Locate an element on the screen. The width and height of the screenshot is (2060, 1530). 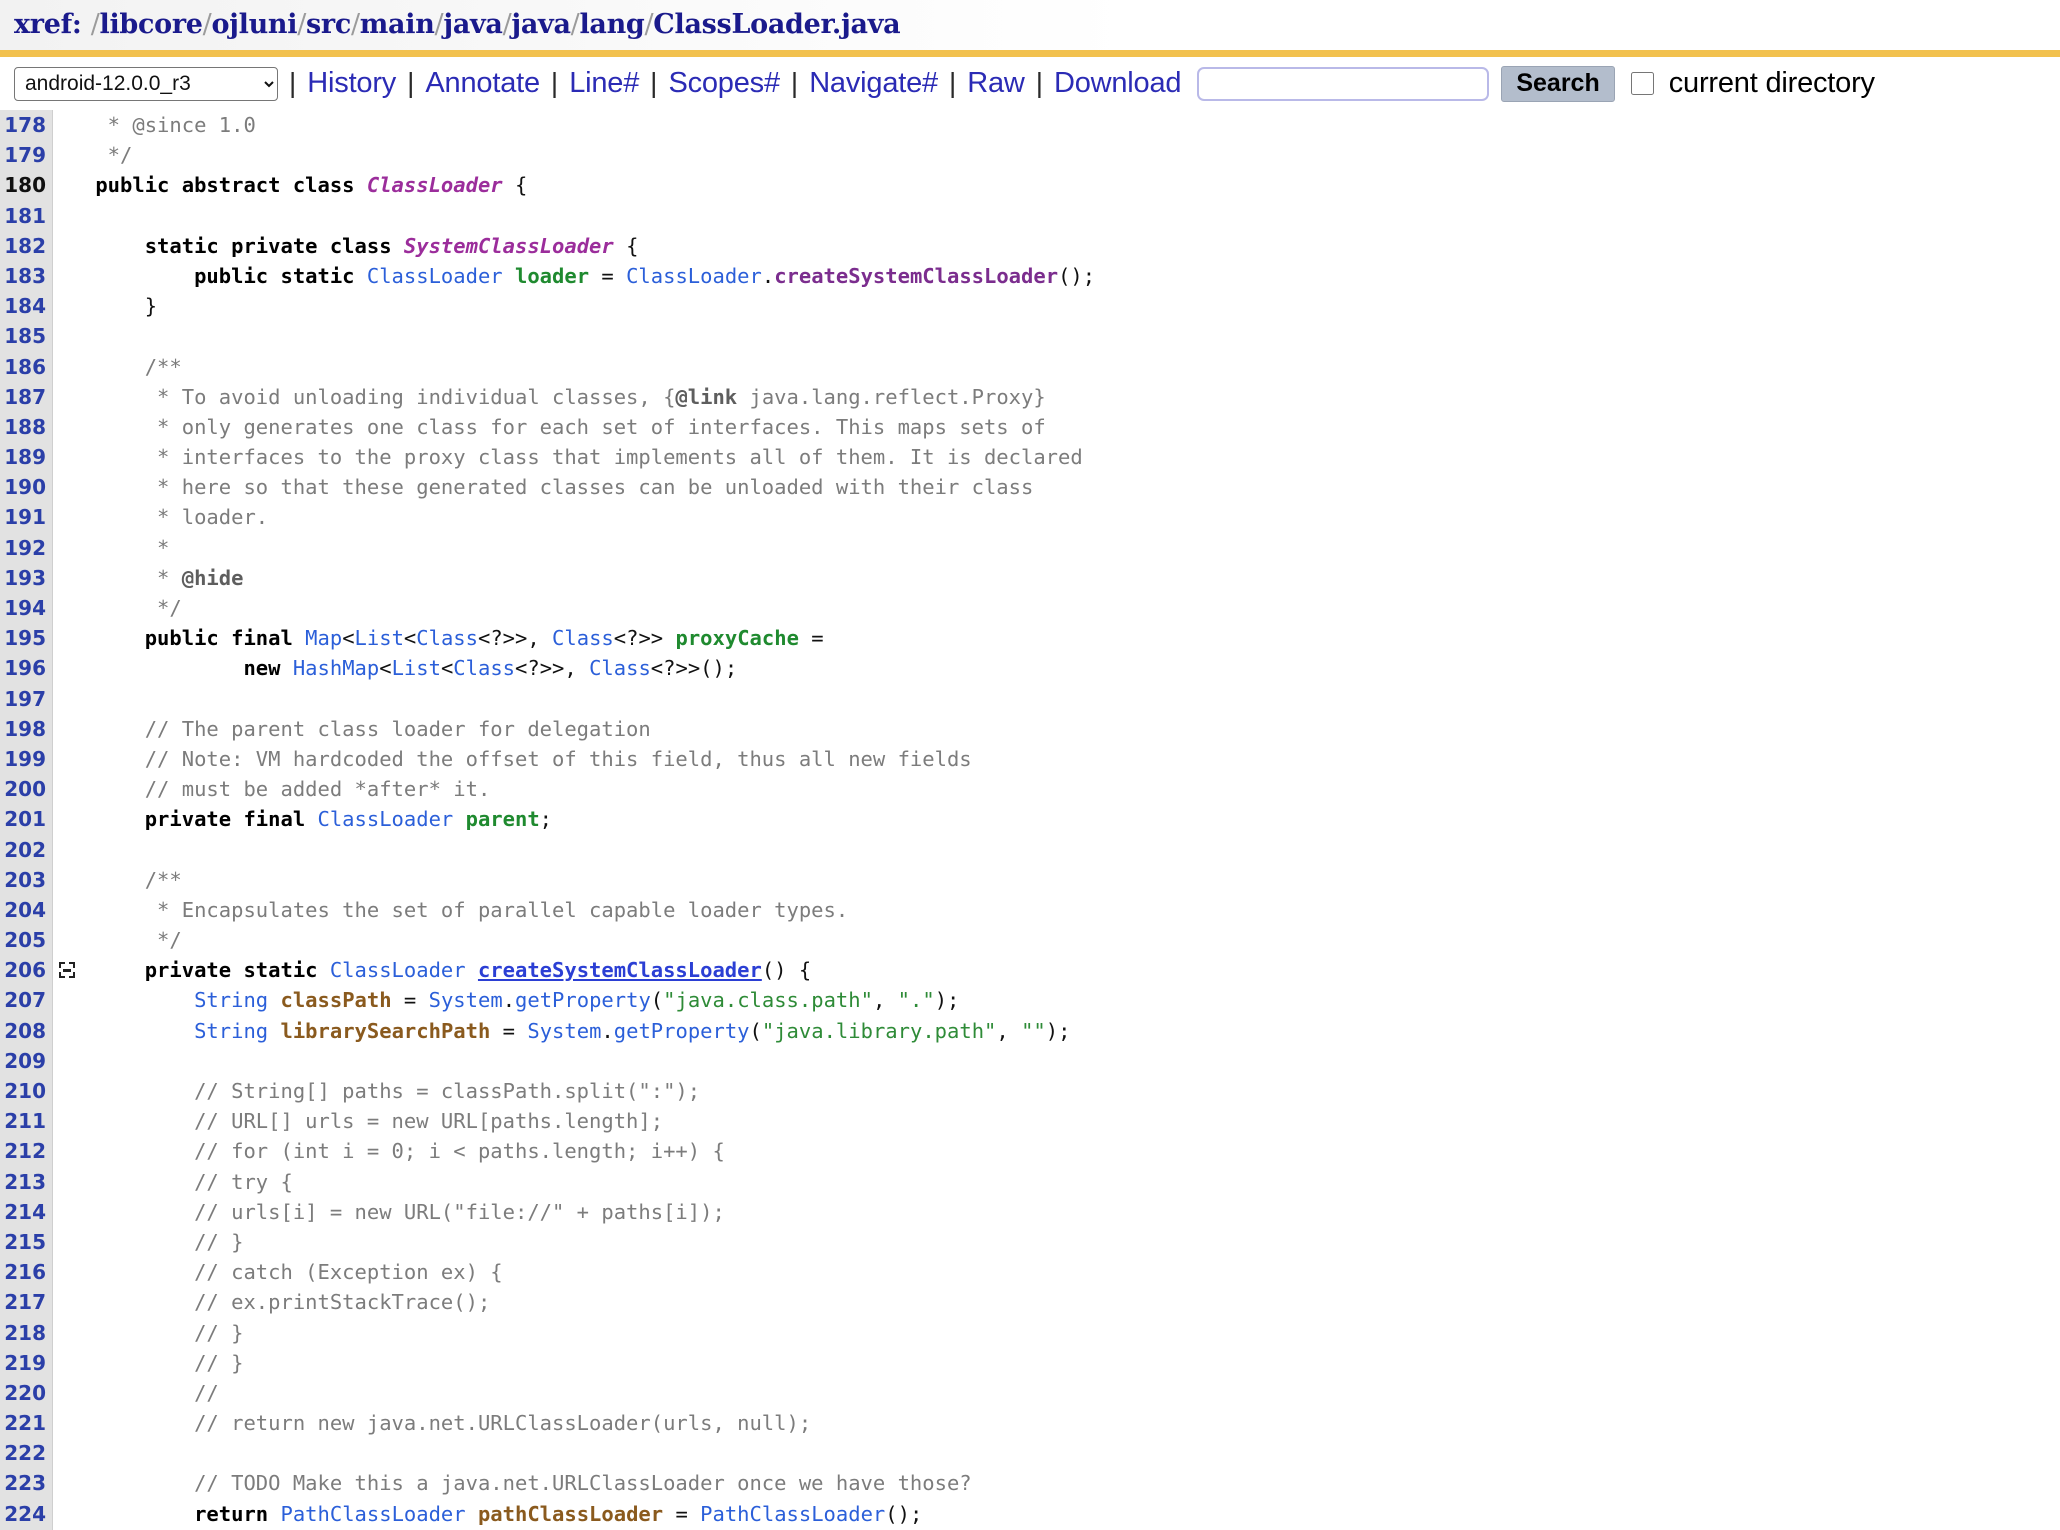
code-fold-toggle-icon is located at coordinates (67, 970).